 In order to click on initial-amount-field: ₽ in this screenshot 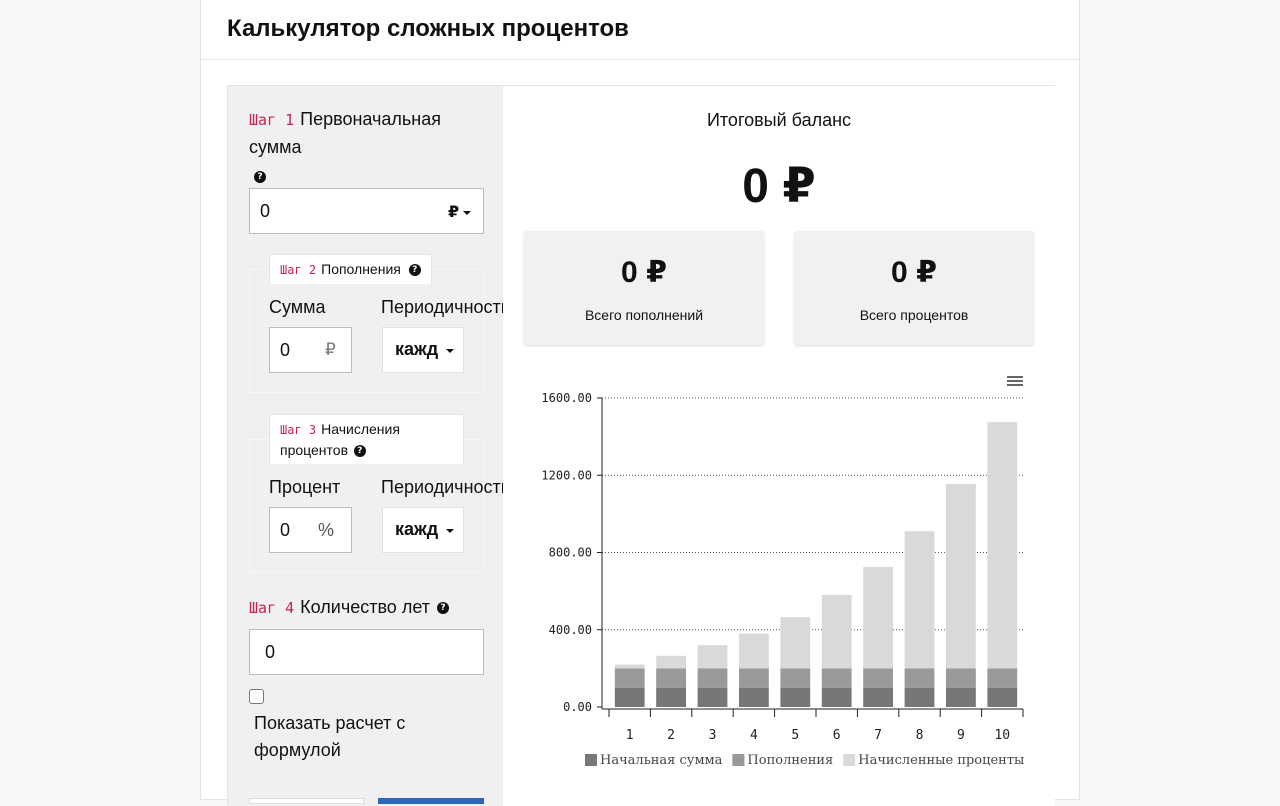, I will do `click(366, 211)`.